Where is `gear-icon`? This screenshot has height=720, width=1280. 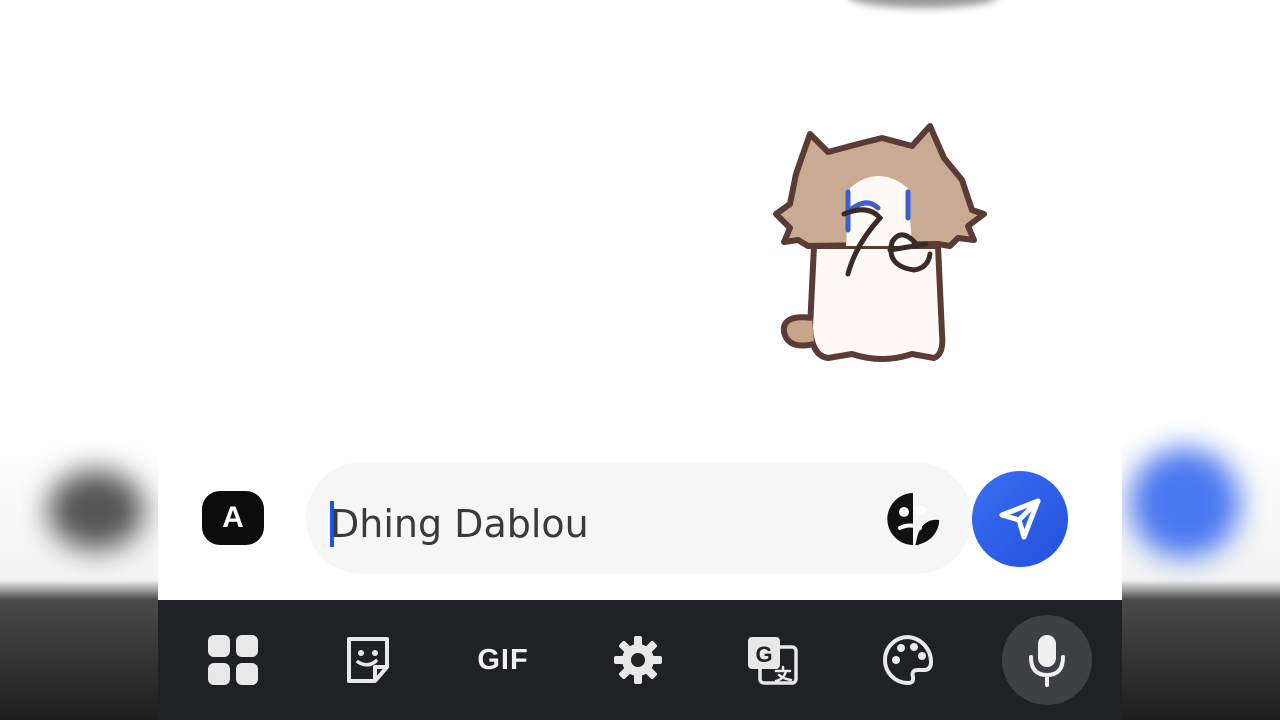
gear-icon is located at coordinates (638, 660).